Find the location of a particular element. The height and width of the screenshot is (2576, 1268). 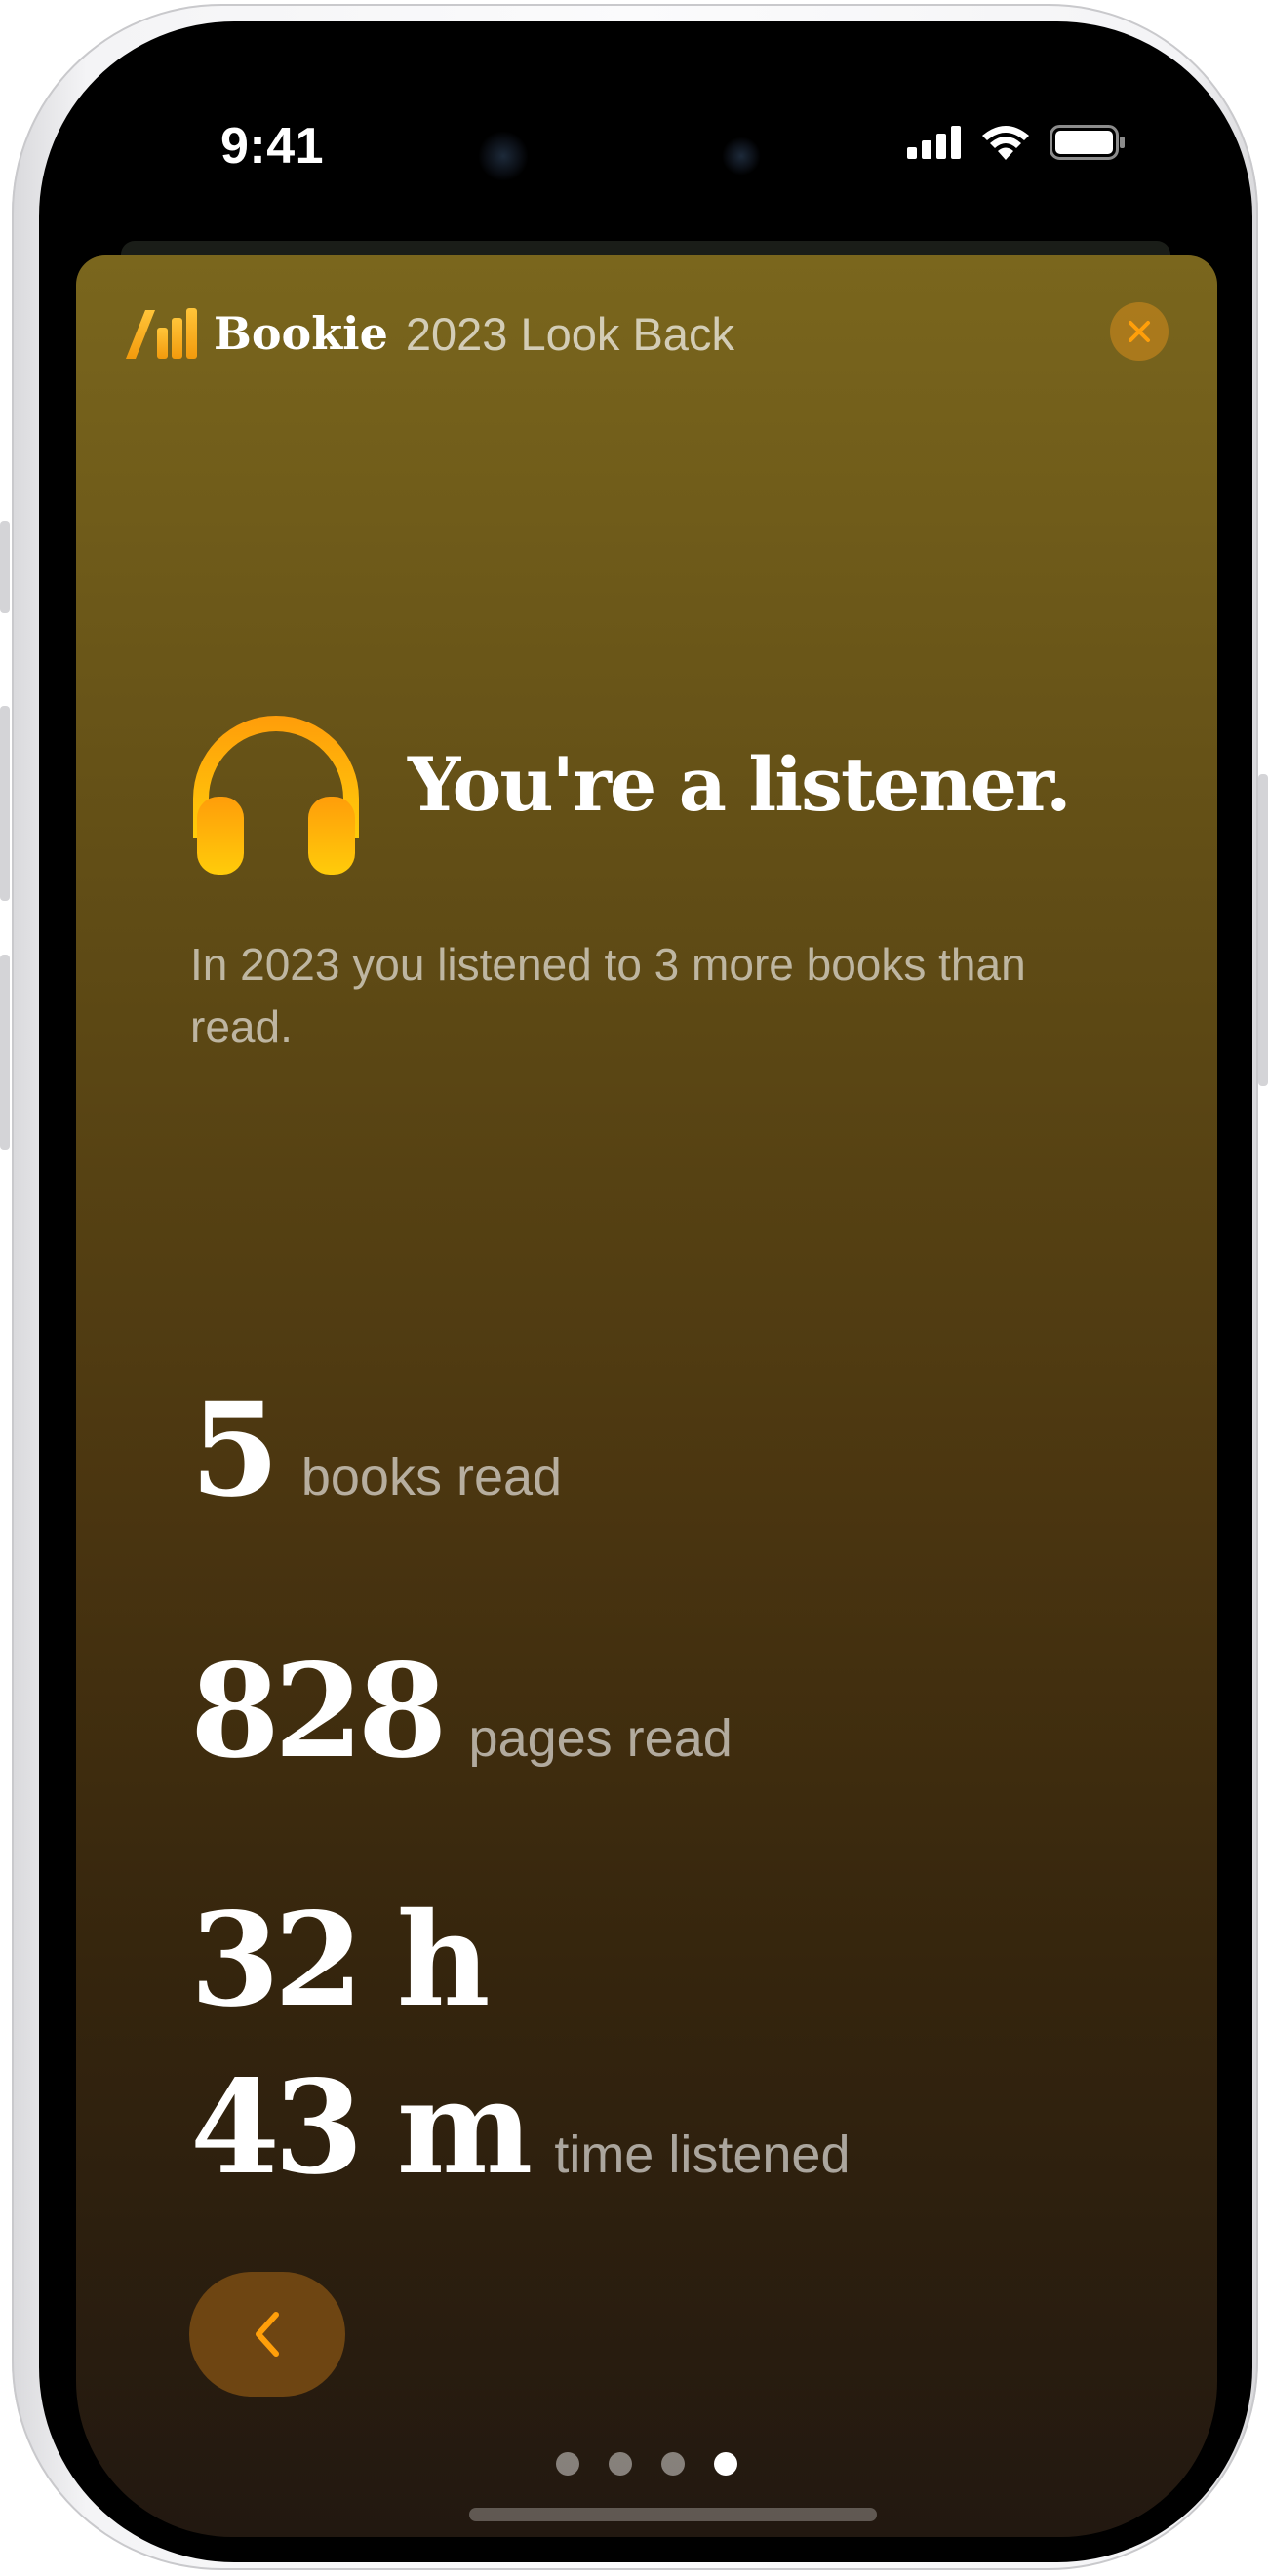

hero-section: You're a listener. is located at coordinates (627, 784).